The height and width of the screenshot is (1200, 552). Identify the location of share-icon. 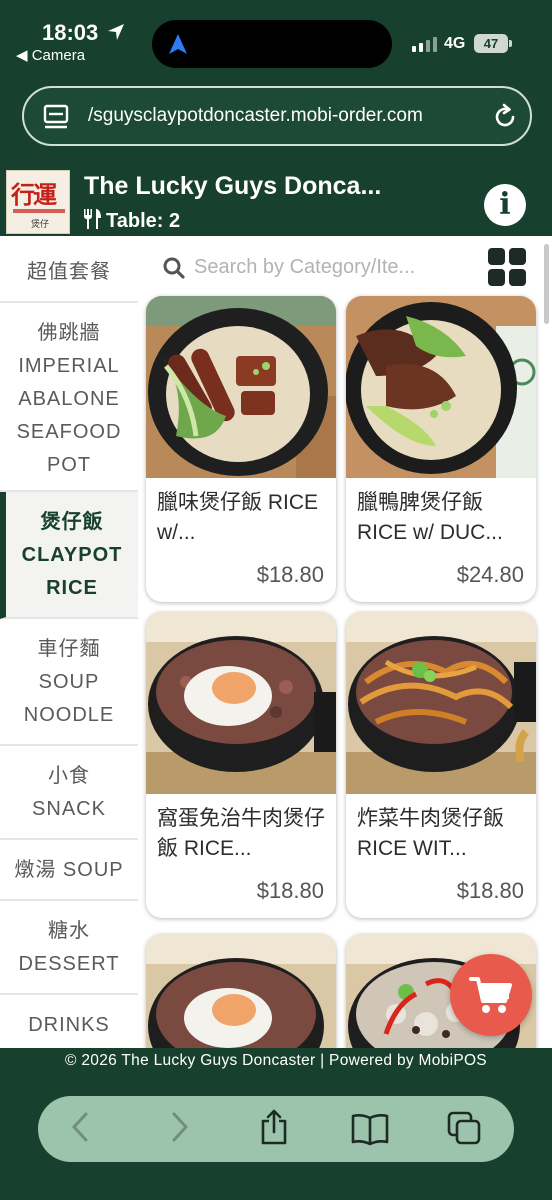
(274, 1127).